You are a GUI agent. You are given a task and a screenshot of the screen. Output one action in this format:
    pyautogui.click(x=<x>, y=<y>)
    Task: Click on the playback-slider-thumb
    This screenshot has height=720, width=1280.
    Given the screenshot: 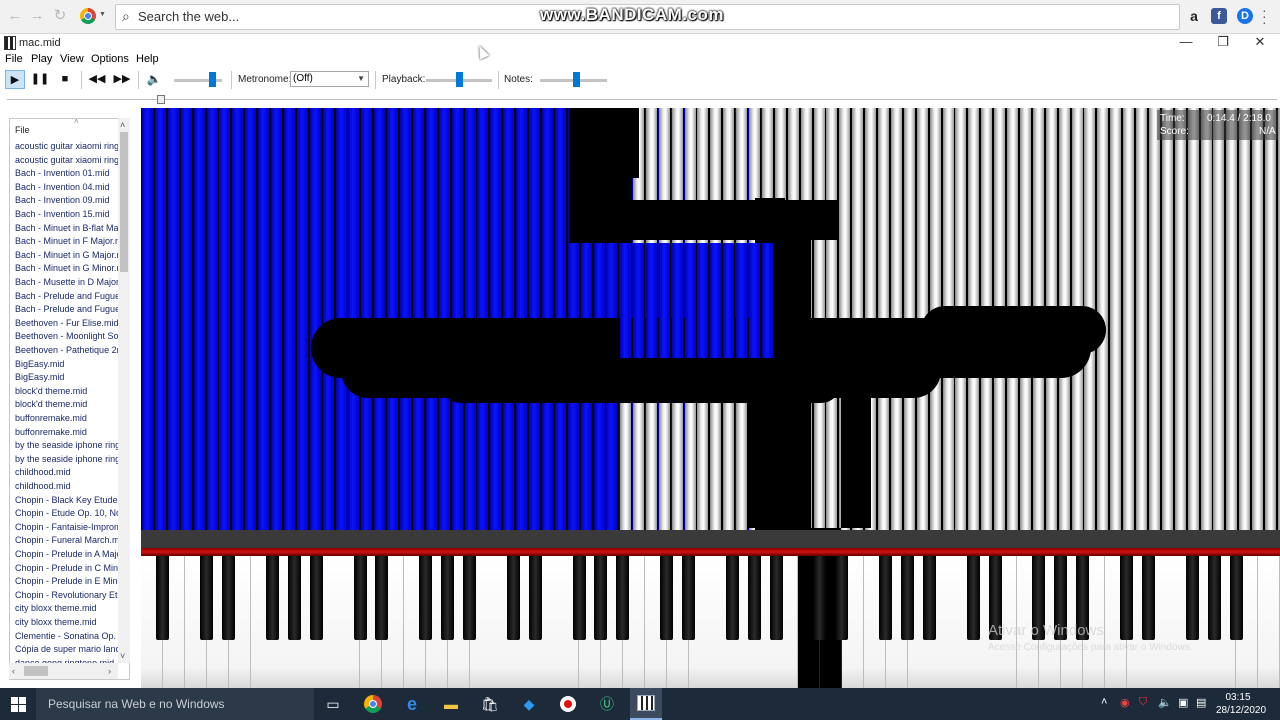 What is the action you would take?
    pyautogui.click(x=459, y=79)
    